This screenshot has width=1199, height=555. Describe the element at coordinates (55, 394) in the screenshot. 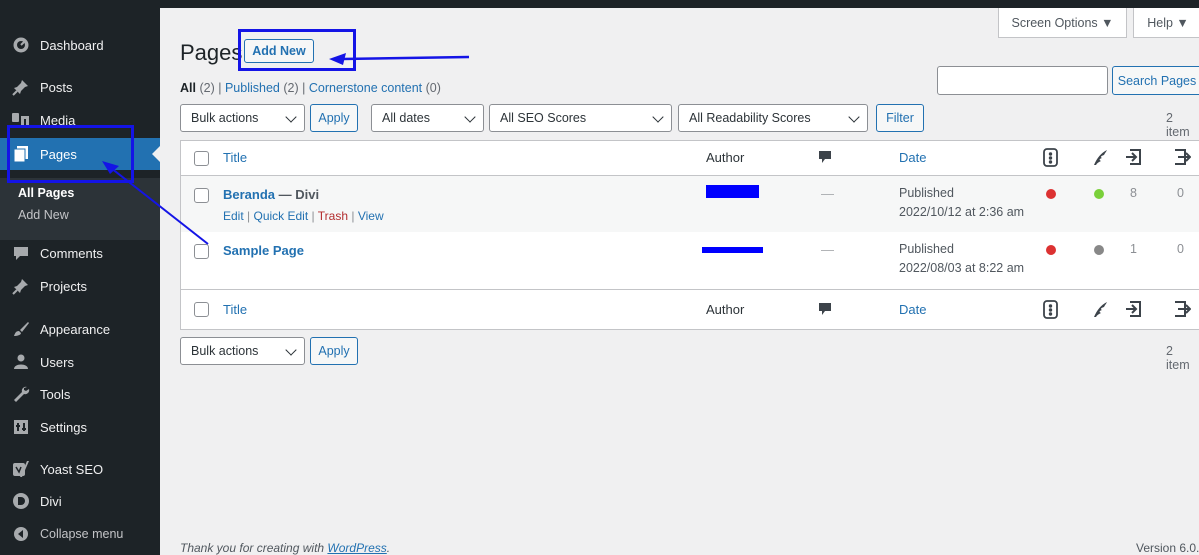

I see `sidebar-item-label: Tools` at that location.